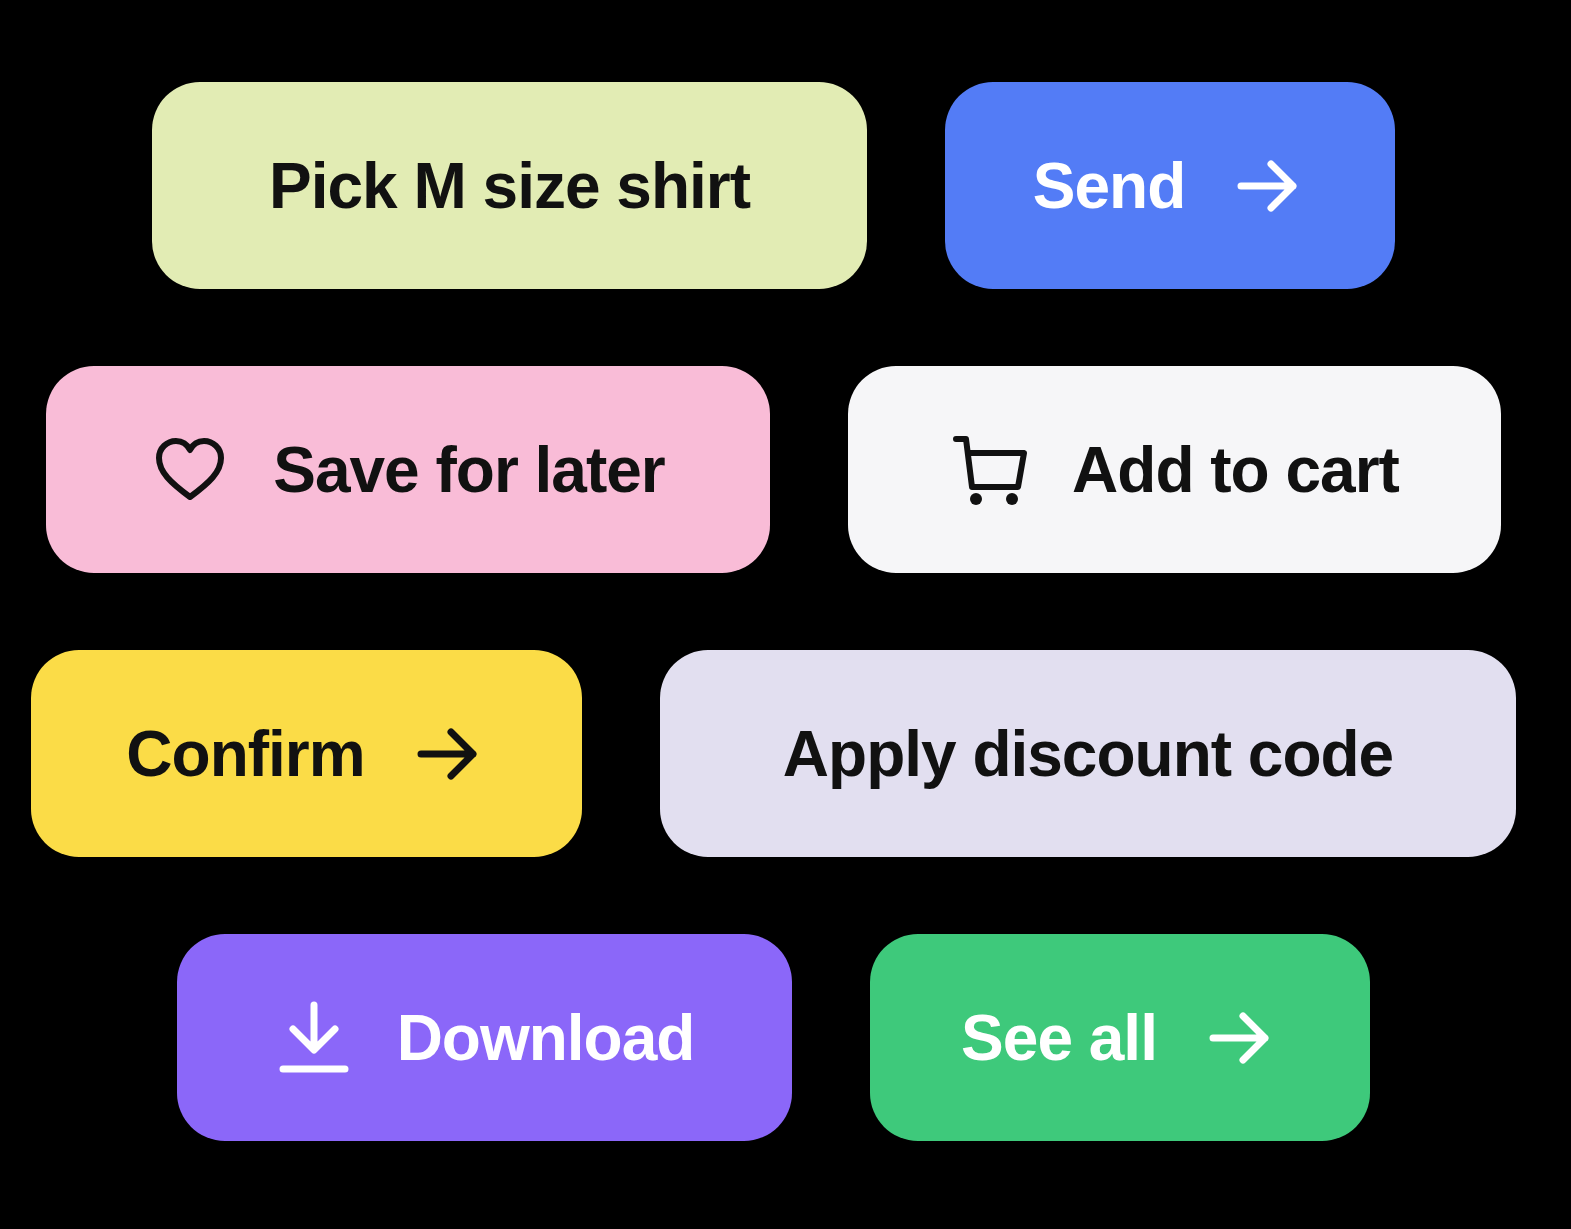 This screenshot has width=1571, height=1229. I want to click on action-button: Add to cart, so click(1174, 469).